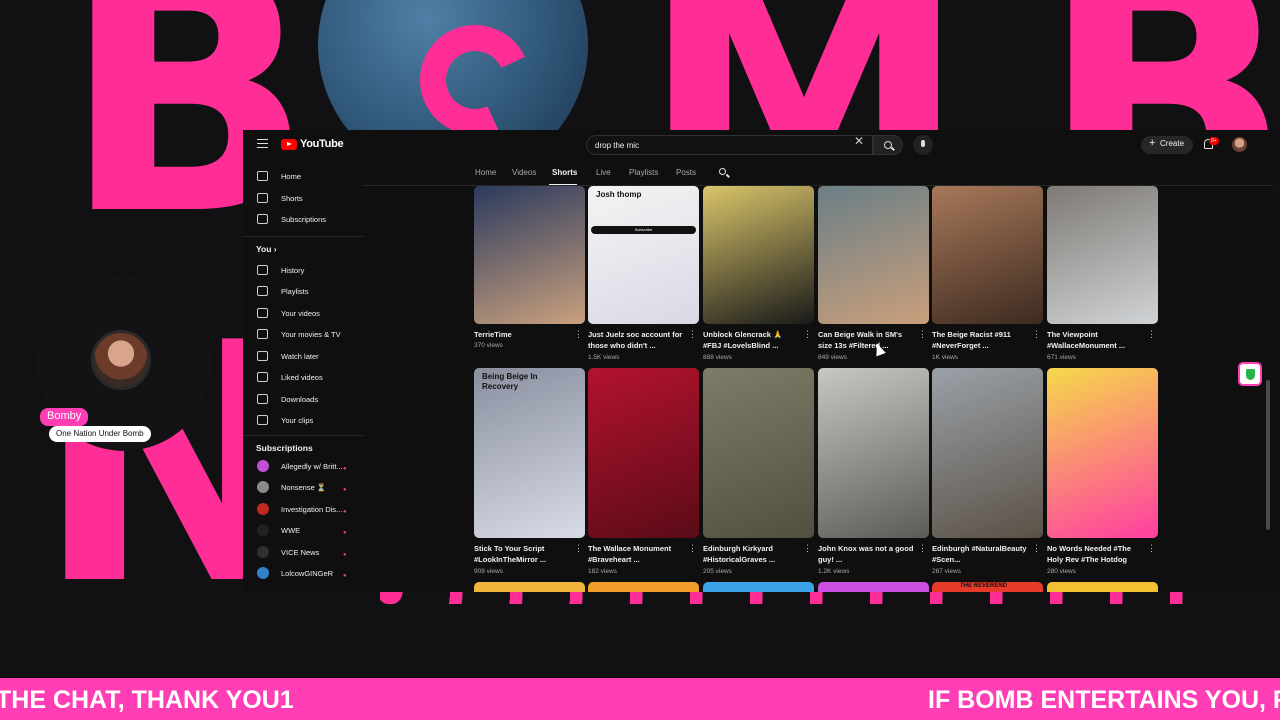 The width and height of the screenshot is (1280, 720). I want to click on sidebar-item-label: History, so click(293, 270).